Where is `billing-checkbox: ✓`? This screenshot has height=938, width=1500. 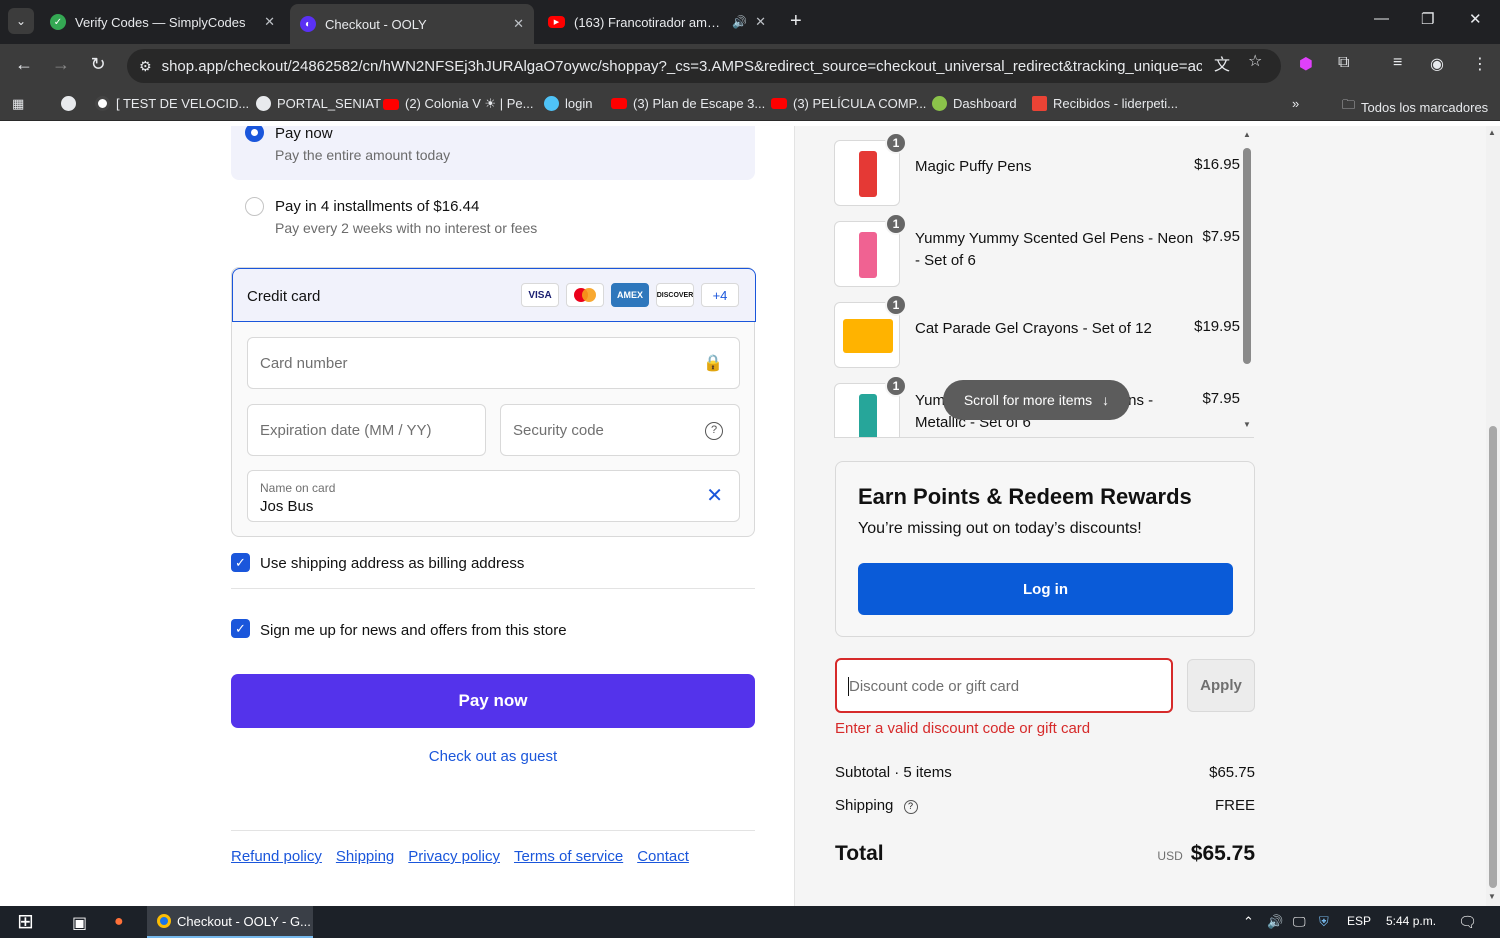 billing-checkbox: ✓ is located at coordinates (240, 562).